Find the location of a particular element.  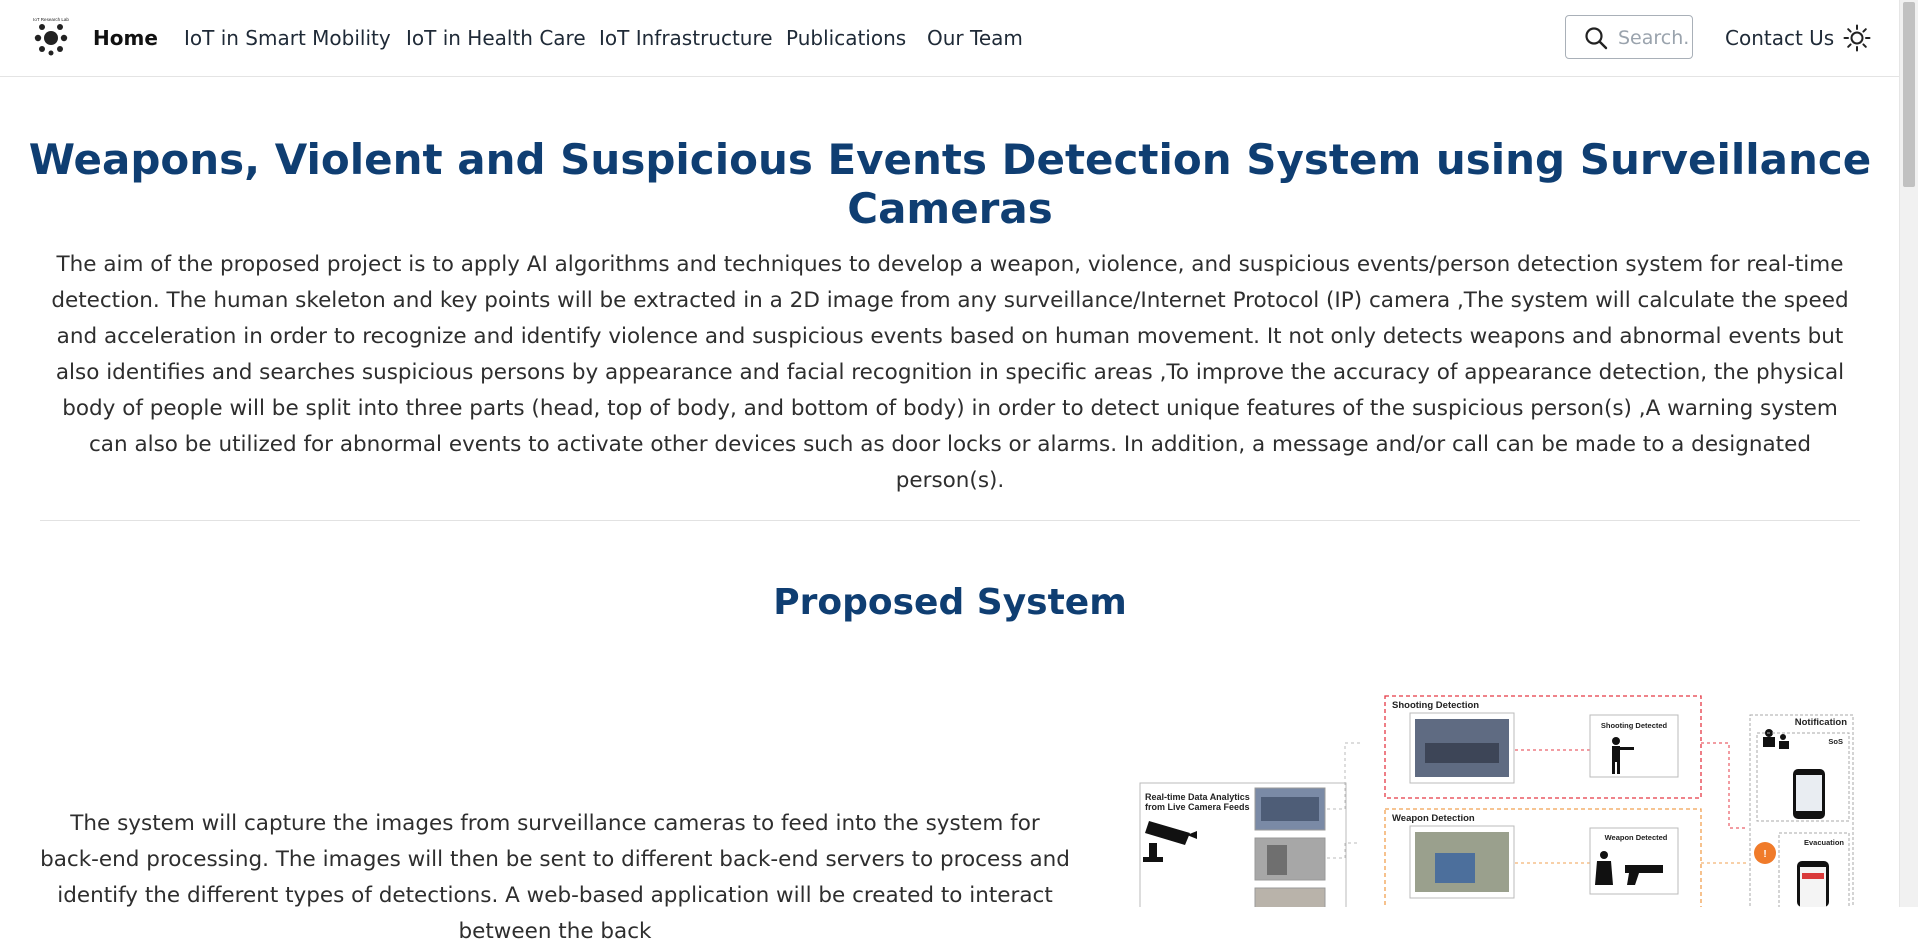

weapon-detection-title: Weapon Detection is located at coordinates (1433, 818).